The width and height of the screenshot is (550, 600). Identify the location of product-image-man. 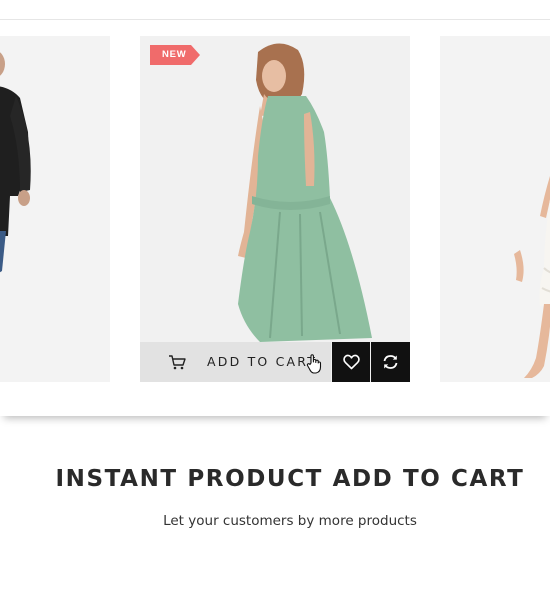
(55, 209).